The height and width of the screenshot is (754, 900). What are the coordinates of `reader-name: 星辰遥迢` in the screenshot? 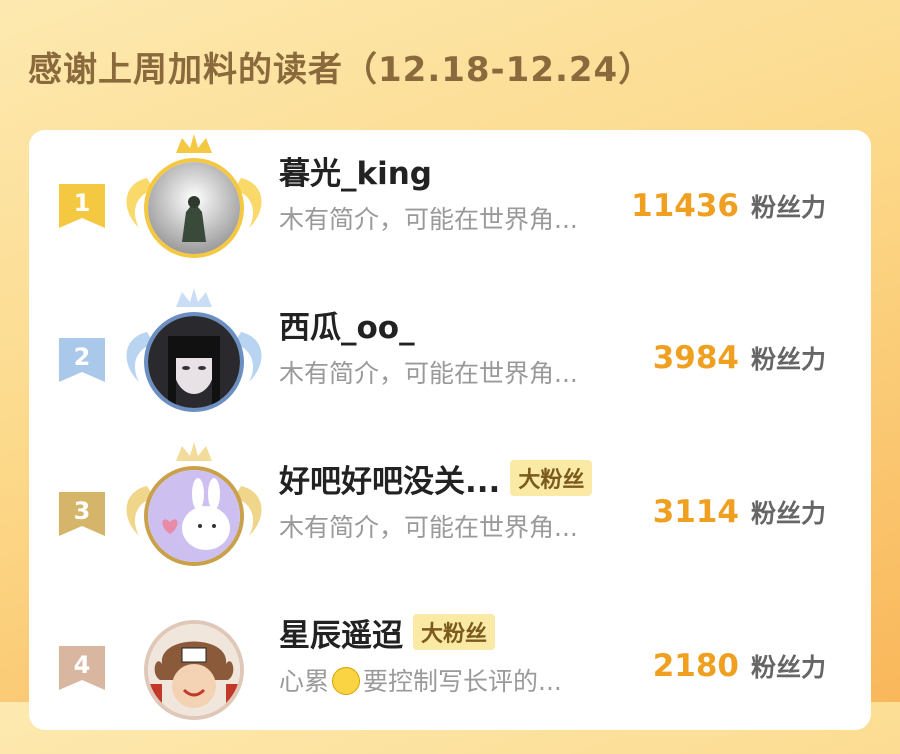 It's located at (341, 632).